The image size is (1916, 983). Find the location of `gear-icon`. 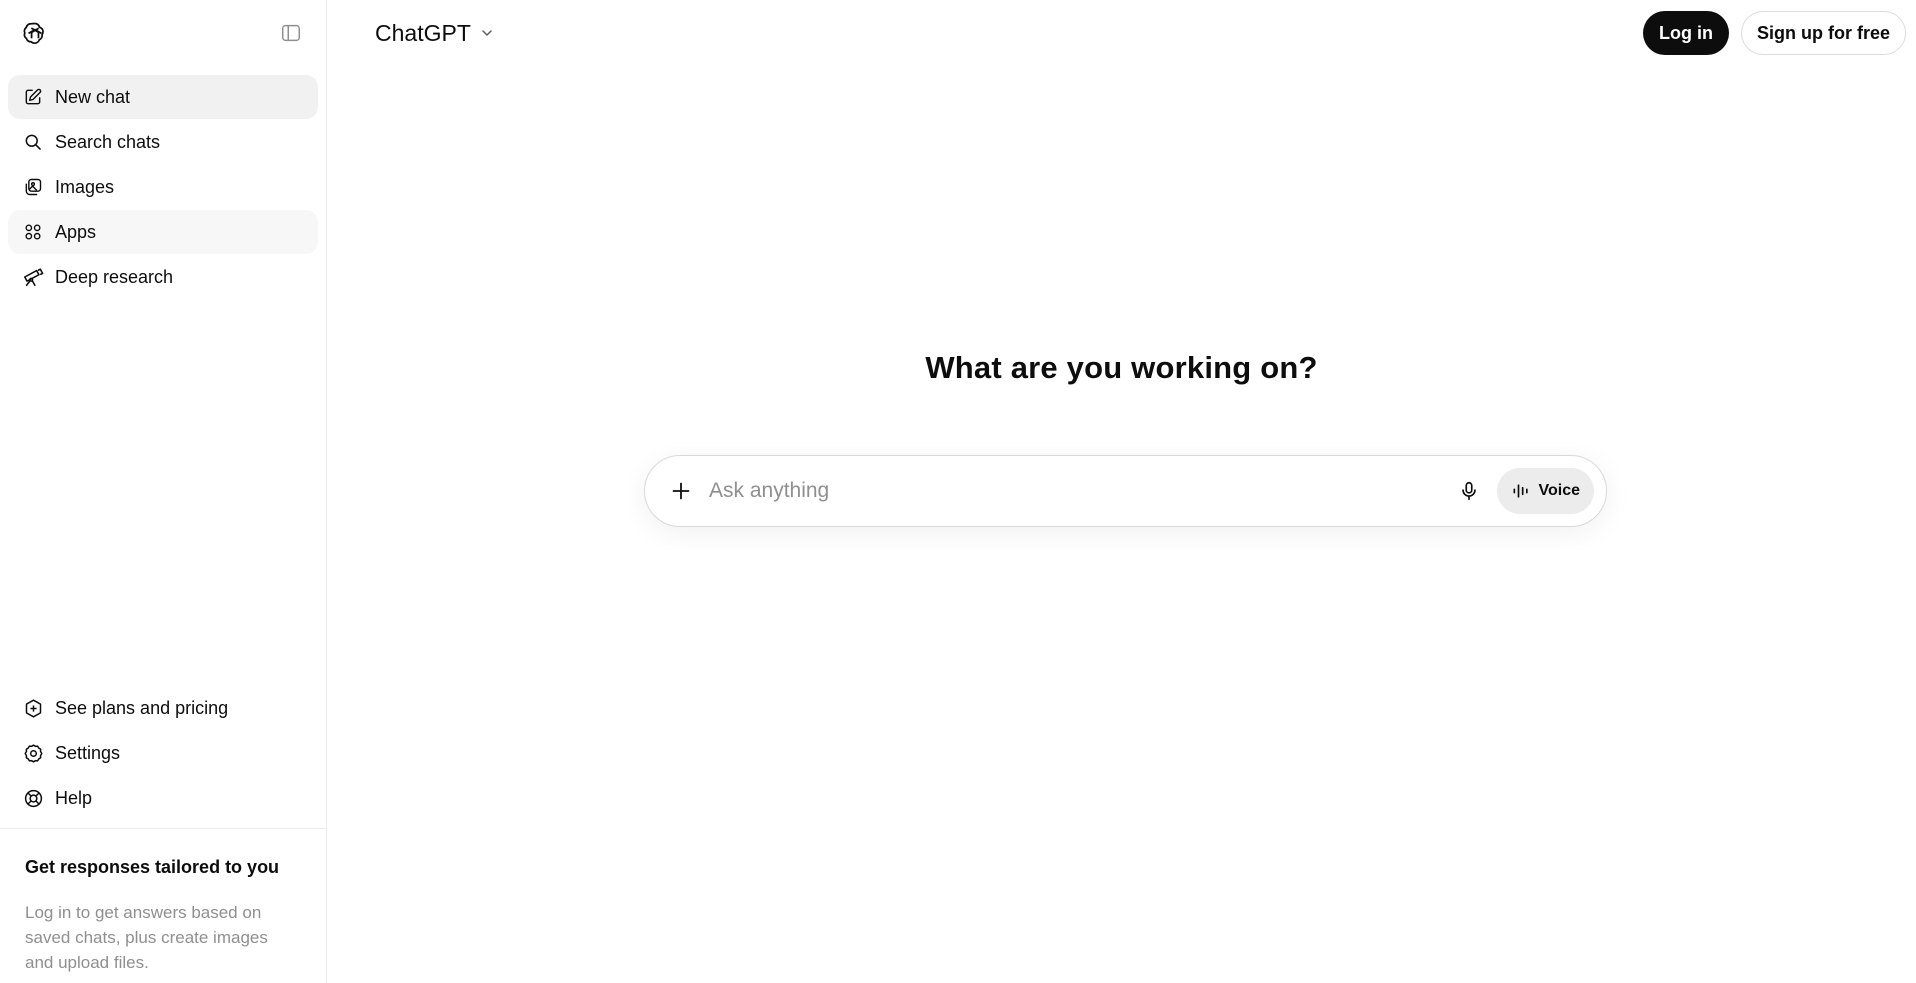

gear-icon is located at coordinates (33, 753).